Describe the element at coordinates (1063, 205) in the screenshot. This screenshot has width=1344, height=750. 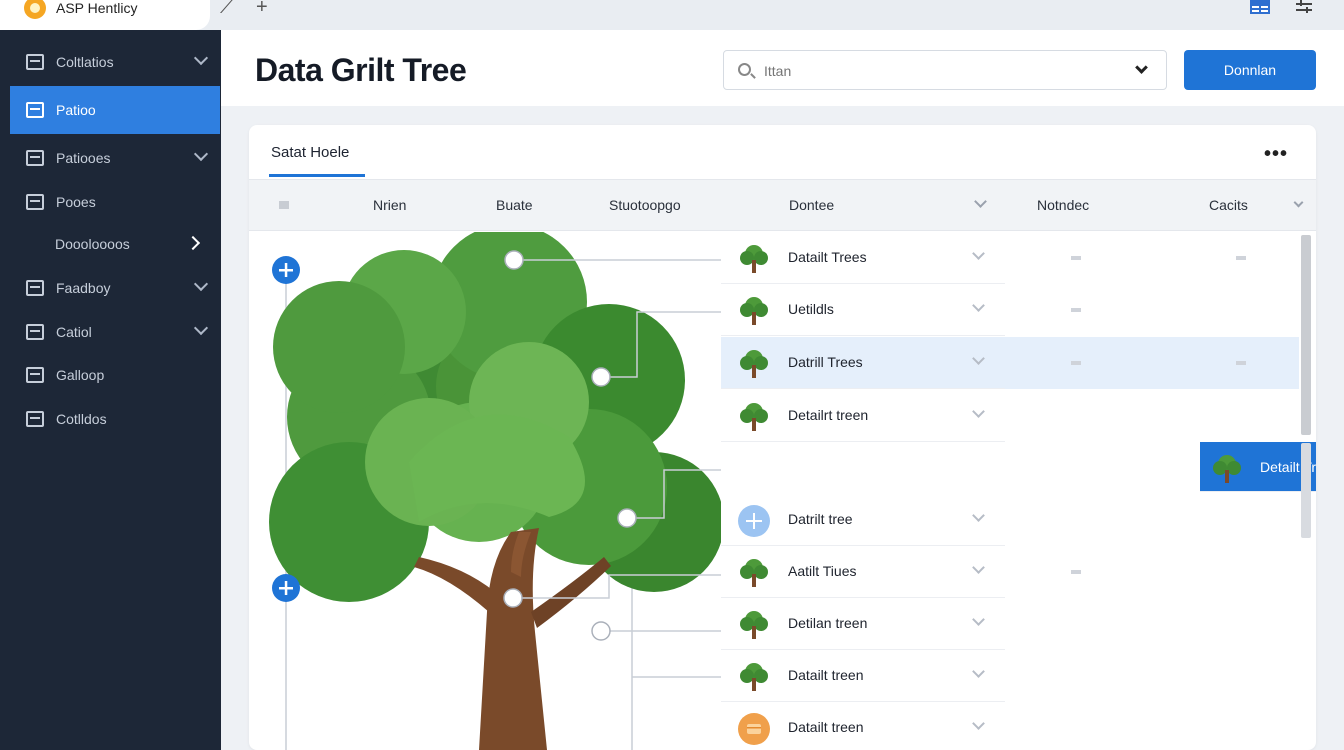
I see `column-header-notndec: Notndec` at that location.